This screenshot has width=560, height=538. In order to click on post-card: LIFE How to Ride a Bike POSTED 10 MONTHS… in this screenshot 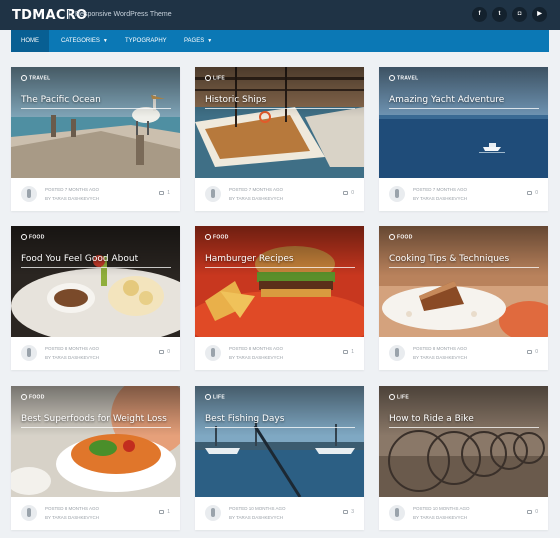, I will do `click(463, 458)`.